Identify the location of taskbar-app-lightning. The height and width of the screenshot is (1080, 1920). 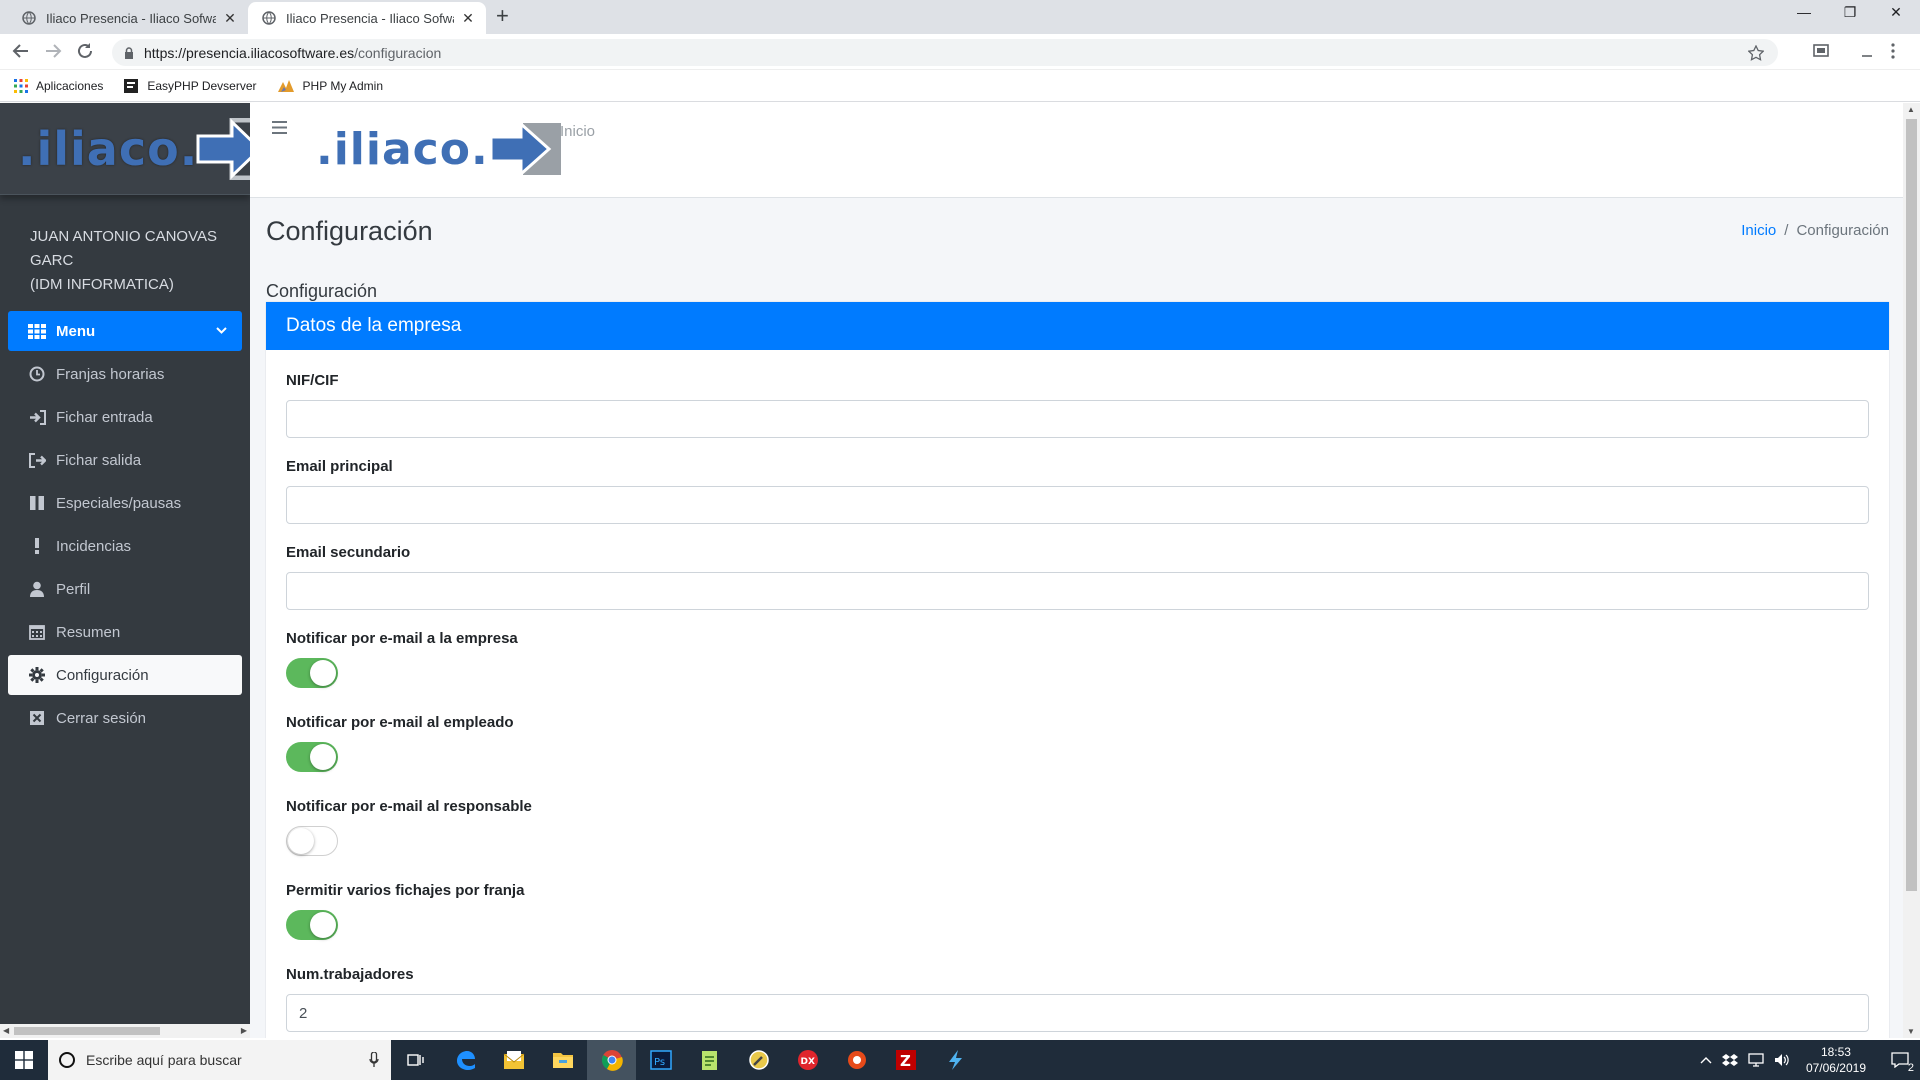
(954, 1060).